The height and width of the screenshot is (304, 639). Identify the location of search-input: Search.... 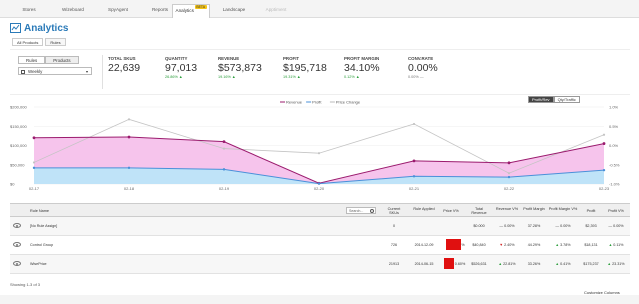
(361, 210).